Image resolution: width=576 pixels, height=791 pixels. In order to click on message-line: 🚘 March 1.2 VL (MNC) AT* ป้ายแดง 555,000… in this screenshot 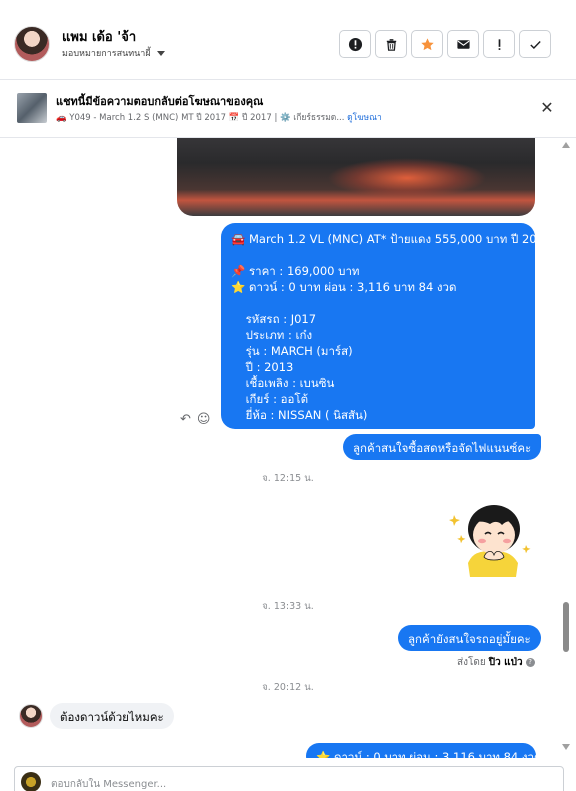, I will do `click(391, 239)`.